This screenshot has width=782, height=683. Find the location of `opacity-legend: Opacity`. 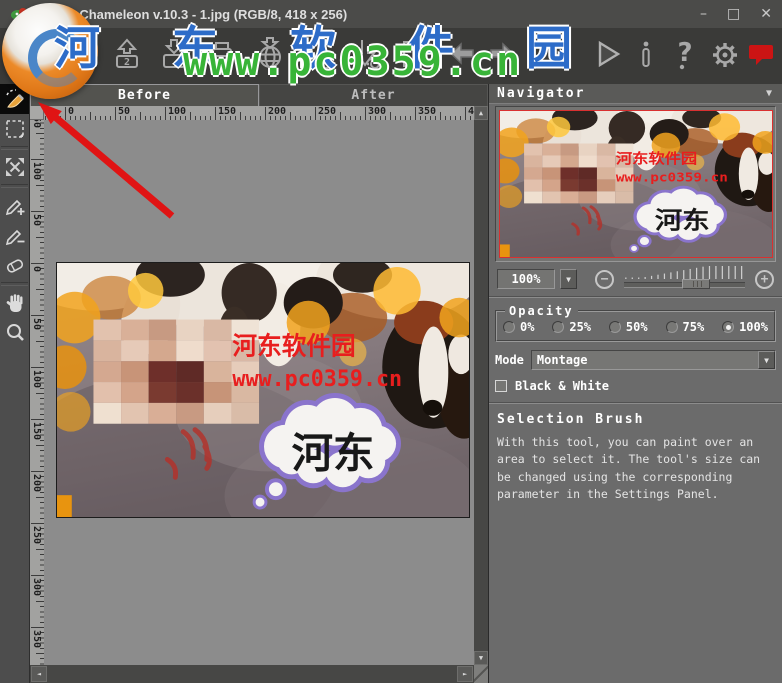

opacity-legend: Opacity is located at coordinates (541, 311).